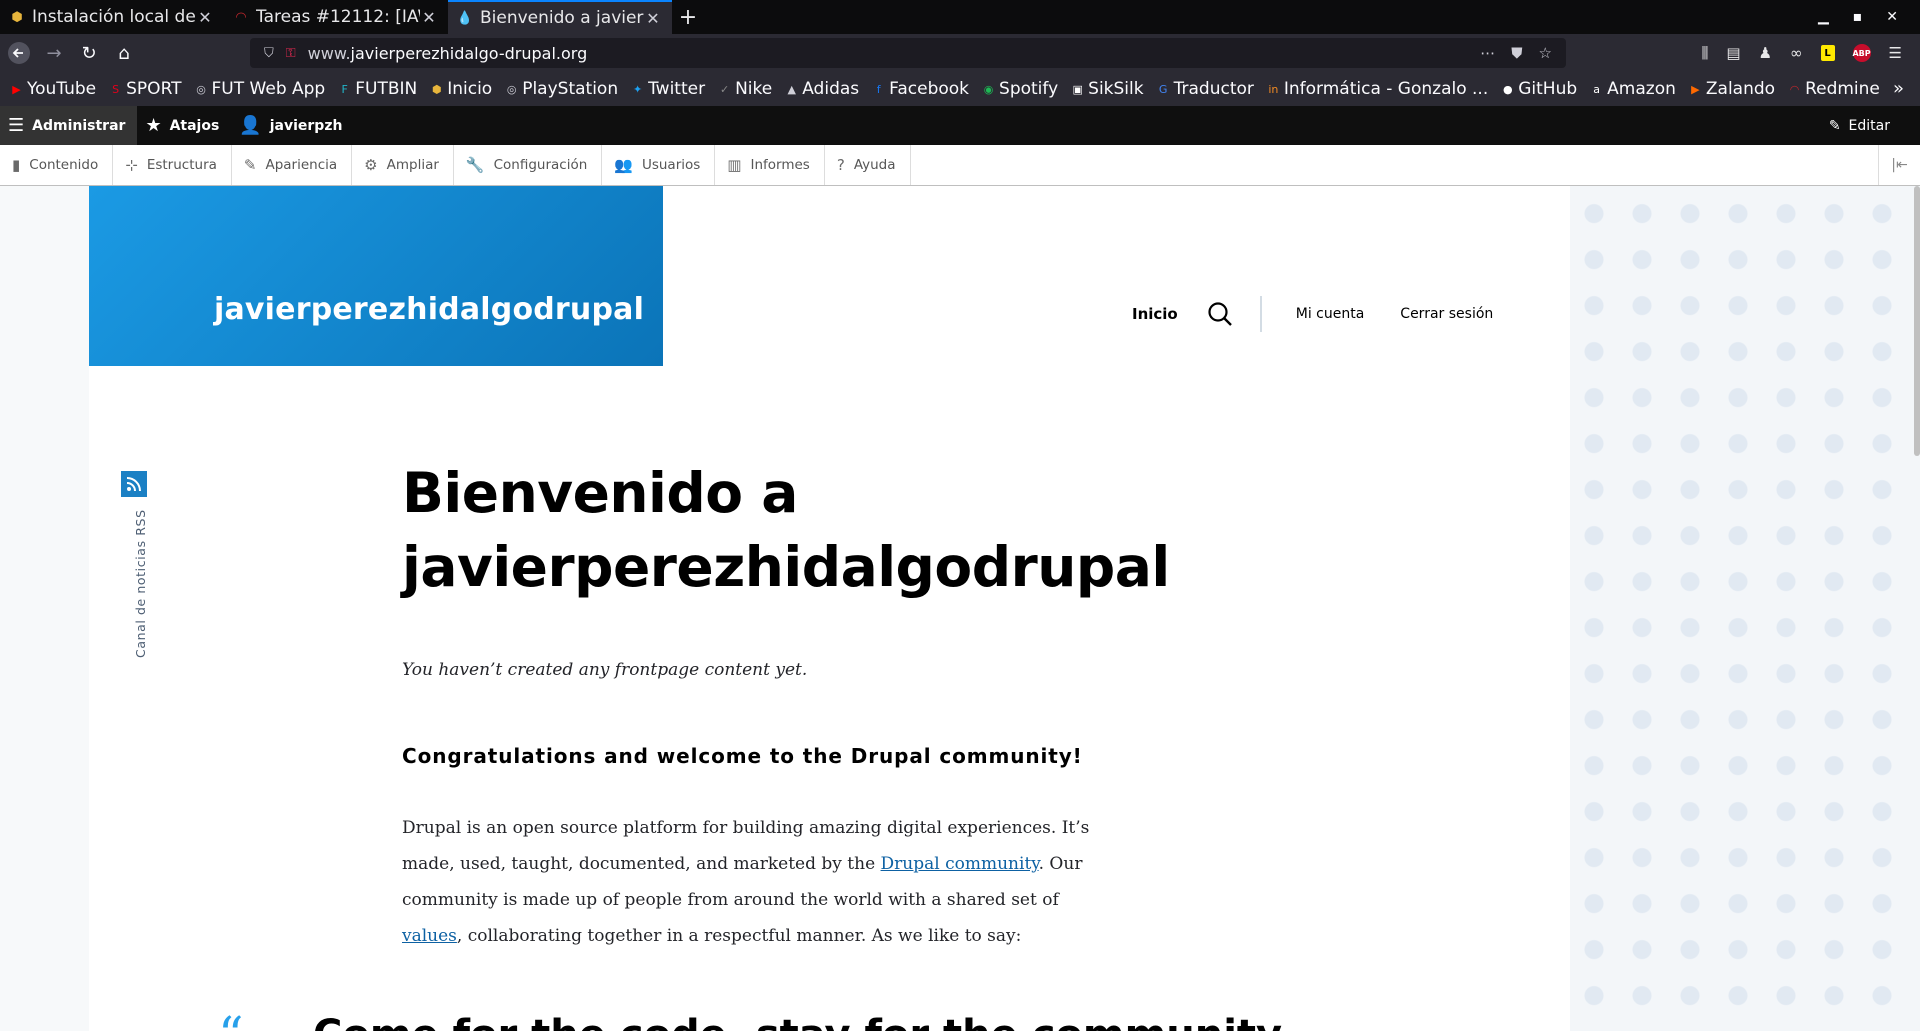 The image size is (1920, 1031). Describe the element at coordinates (671, 165) in the screenshot. I see `tray-item-label: Usuarios` at that location.